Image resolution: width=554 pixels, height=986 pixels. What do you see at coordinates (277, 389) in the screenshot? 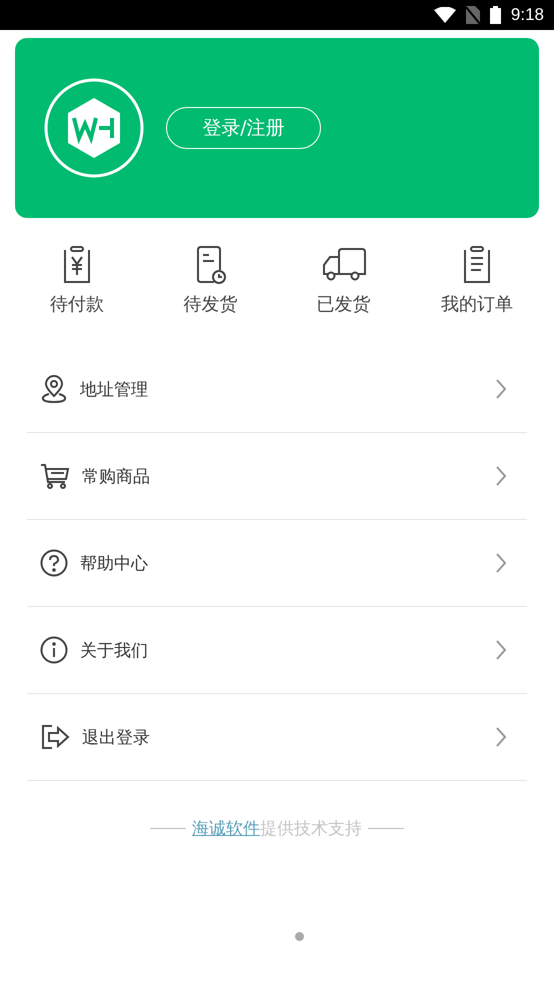
I see `menu-item: 地址管理` at bounding box center [277, 389].